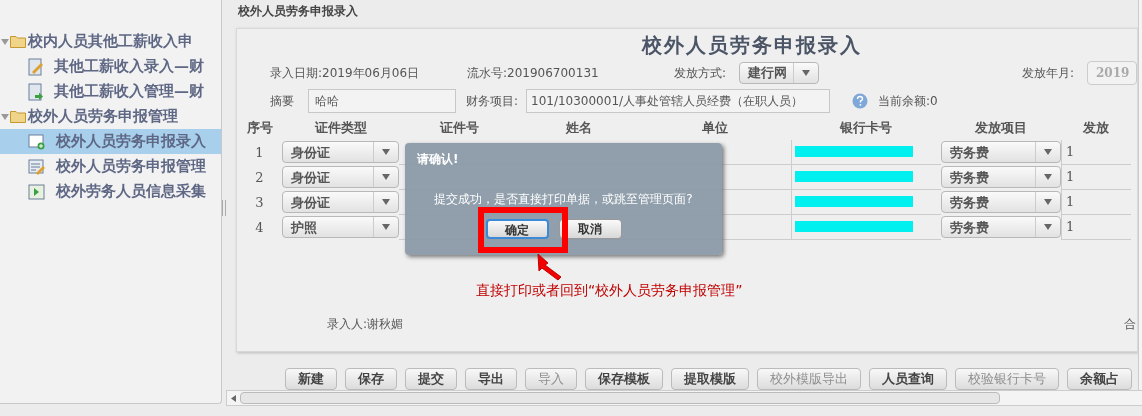 This screenshot has height=416, width=1142. Describe the element at coordinates (438, 159) in the screenshot. I see `dialog-title: 请确认!` at that location.